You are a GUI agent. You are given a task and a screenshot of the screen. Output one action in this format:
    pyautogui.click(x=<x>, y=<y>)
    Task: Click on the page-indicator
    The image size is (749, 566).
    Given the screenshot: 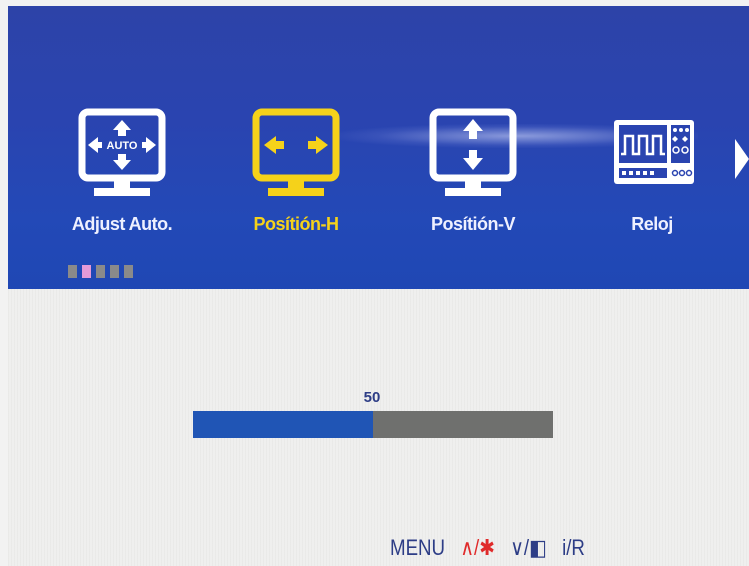 What is the action you would take?
    pyautogui.click(x=100, y=271)
    